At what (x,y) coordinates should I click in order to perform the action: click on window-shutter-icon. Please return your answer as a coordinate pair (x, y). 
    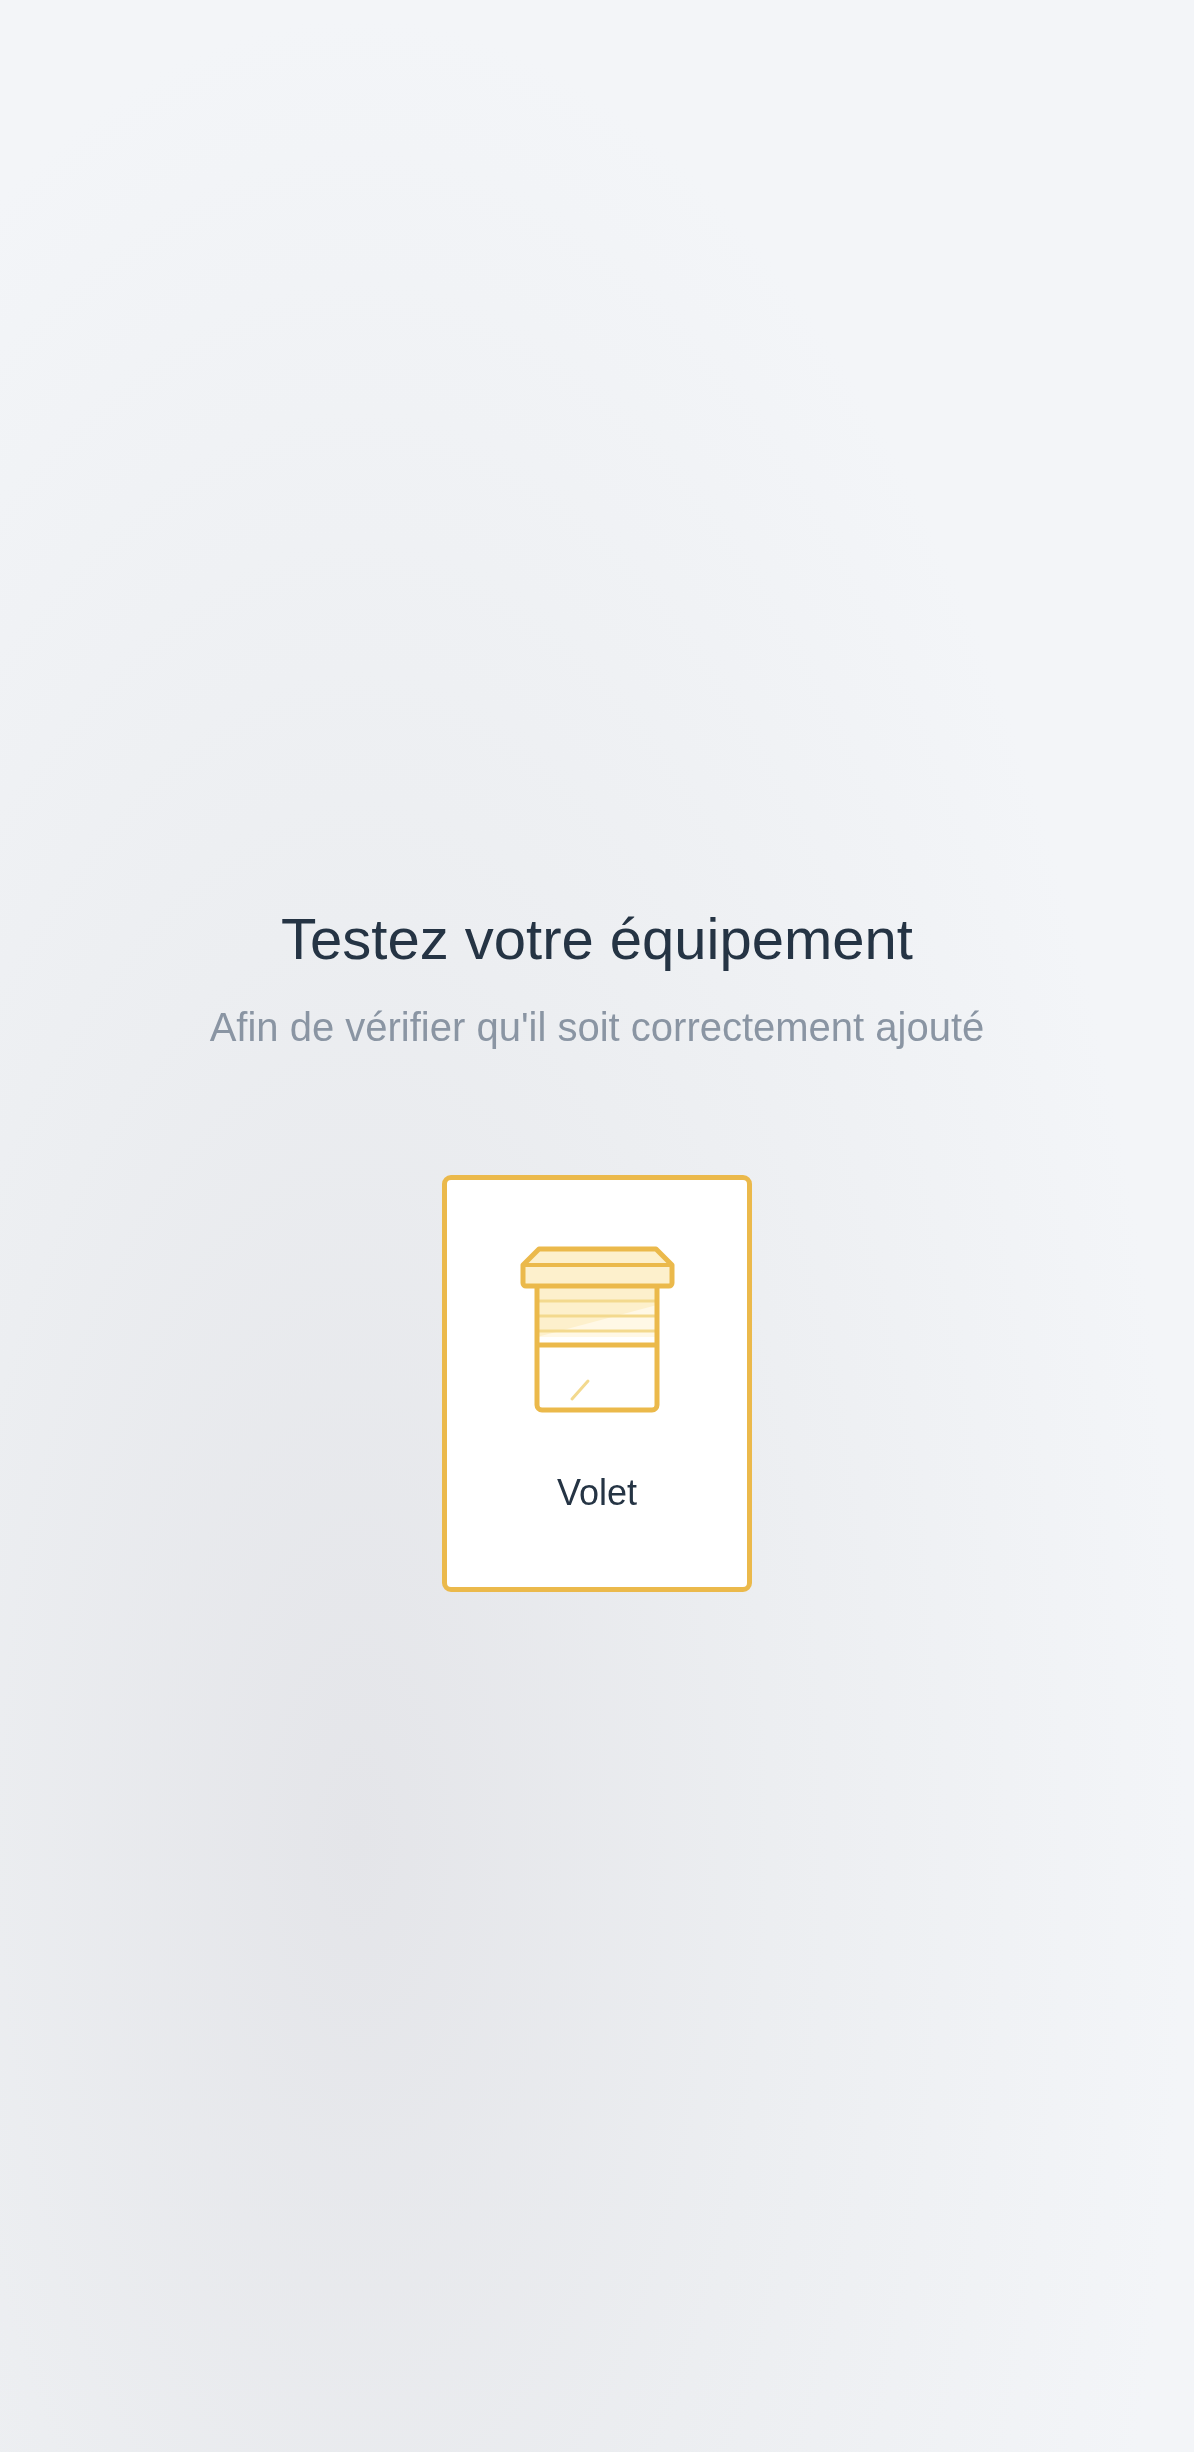
    Looking at the image, I should click on (597, 1329).